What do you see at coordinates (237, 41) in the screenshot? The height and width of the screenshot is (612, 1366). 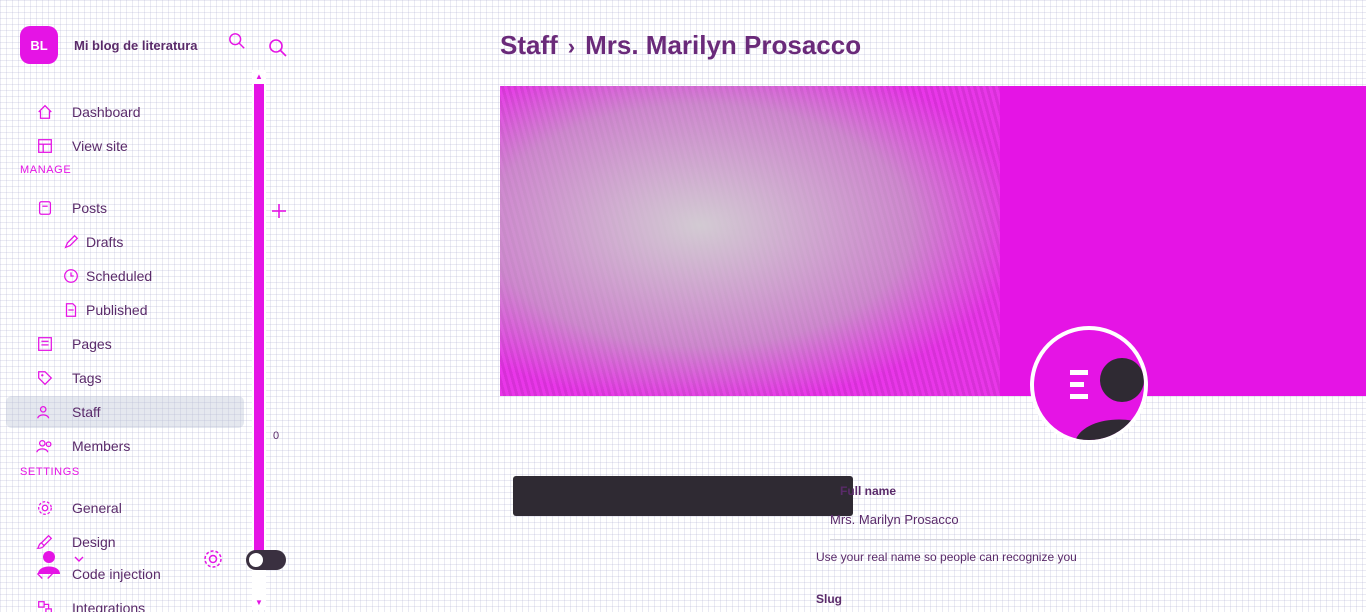 I see `search-icon` at bounding box center [237, 41].